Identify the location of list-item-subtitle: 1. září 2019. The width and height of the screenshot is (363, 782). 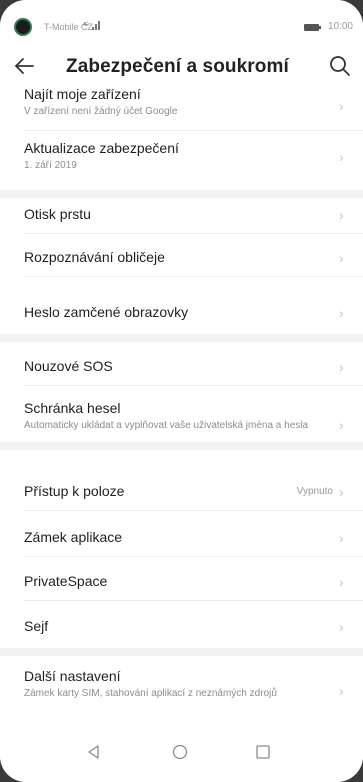
(50, 165).